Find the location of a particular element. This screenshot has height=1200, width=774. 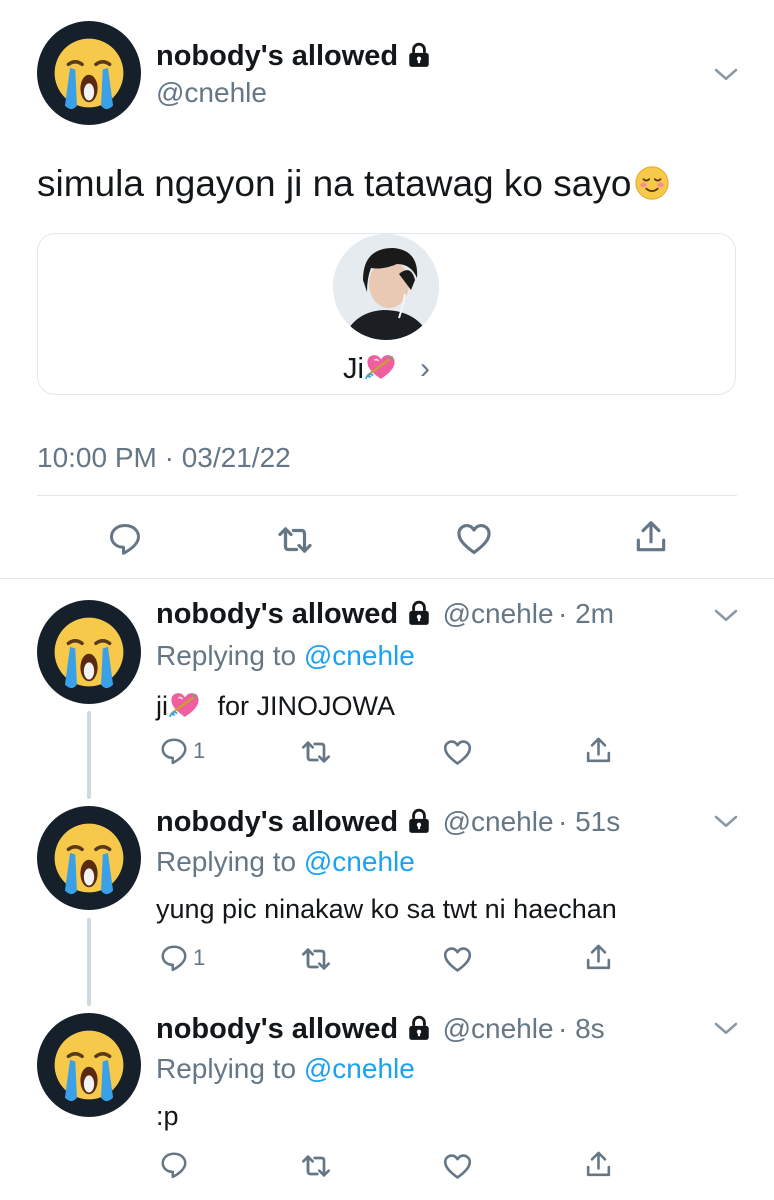

profile-card-avatar is located at coordinates (386, 287).